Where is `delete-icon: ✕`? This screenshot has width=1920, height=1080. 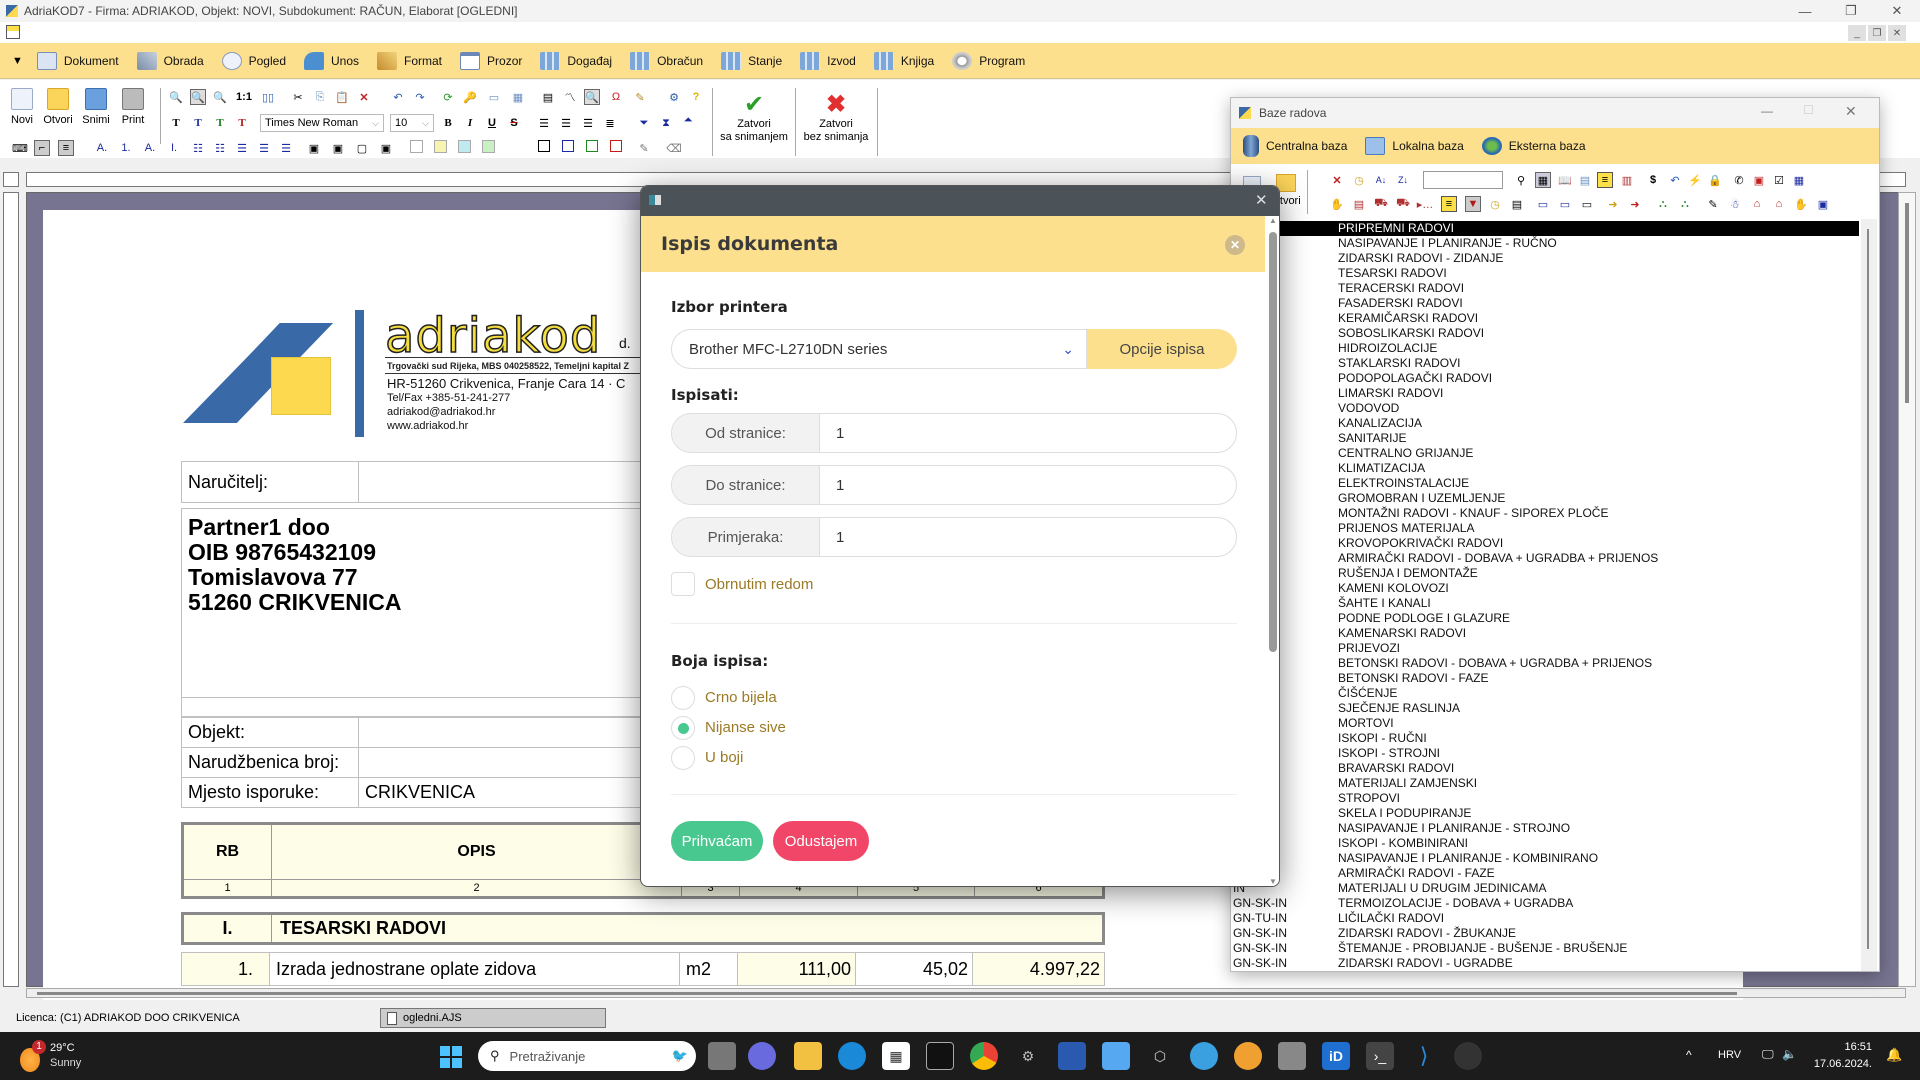 delete-icon: ✕ is located at coordinates (1337, 180).